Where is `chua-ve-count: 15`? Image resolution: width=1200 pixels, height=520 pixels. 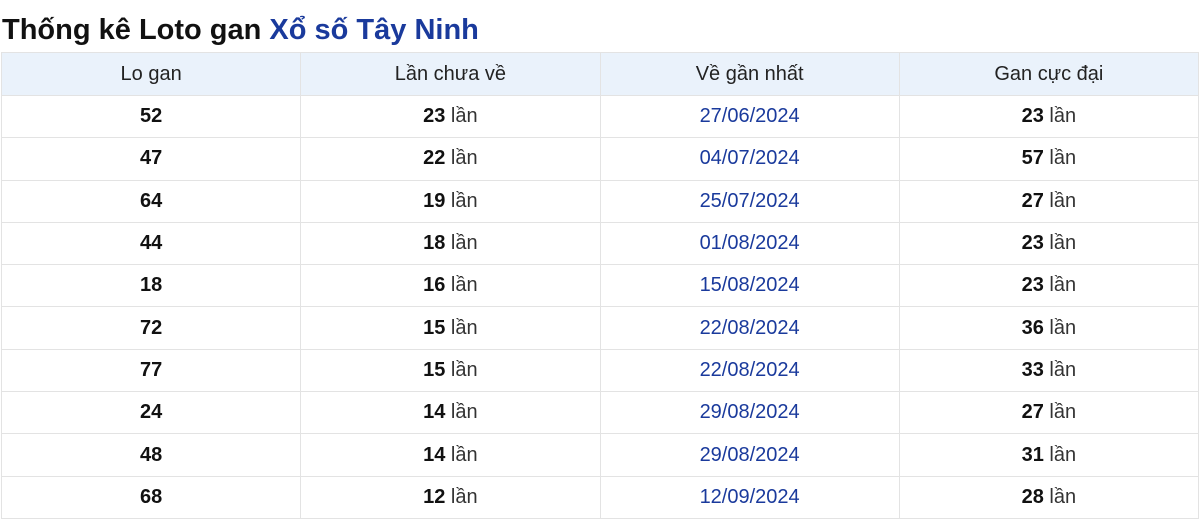
chua-ve-count: 15 is located at coordinates (434, 327).